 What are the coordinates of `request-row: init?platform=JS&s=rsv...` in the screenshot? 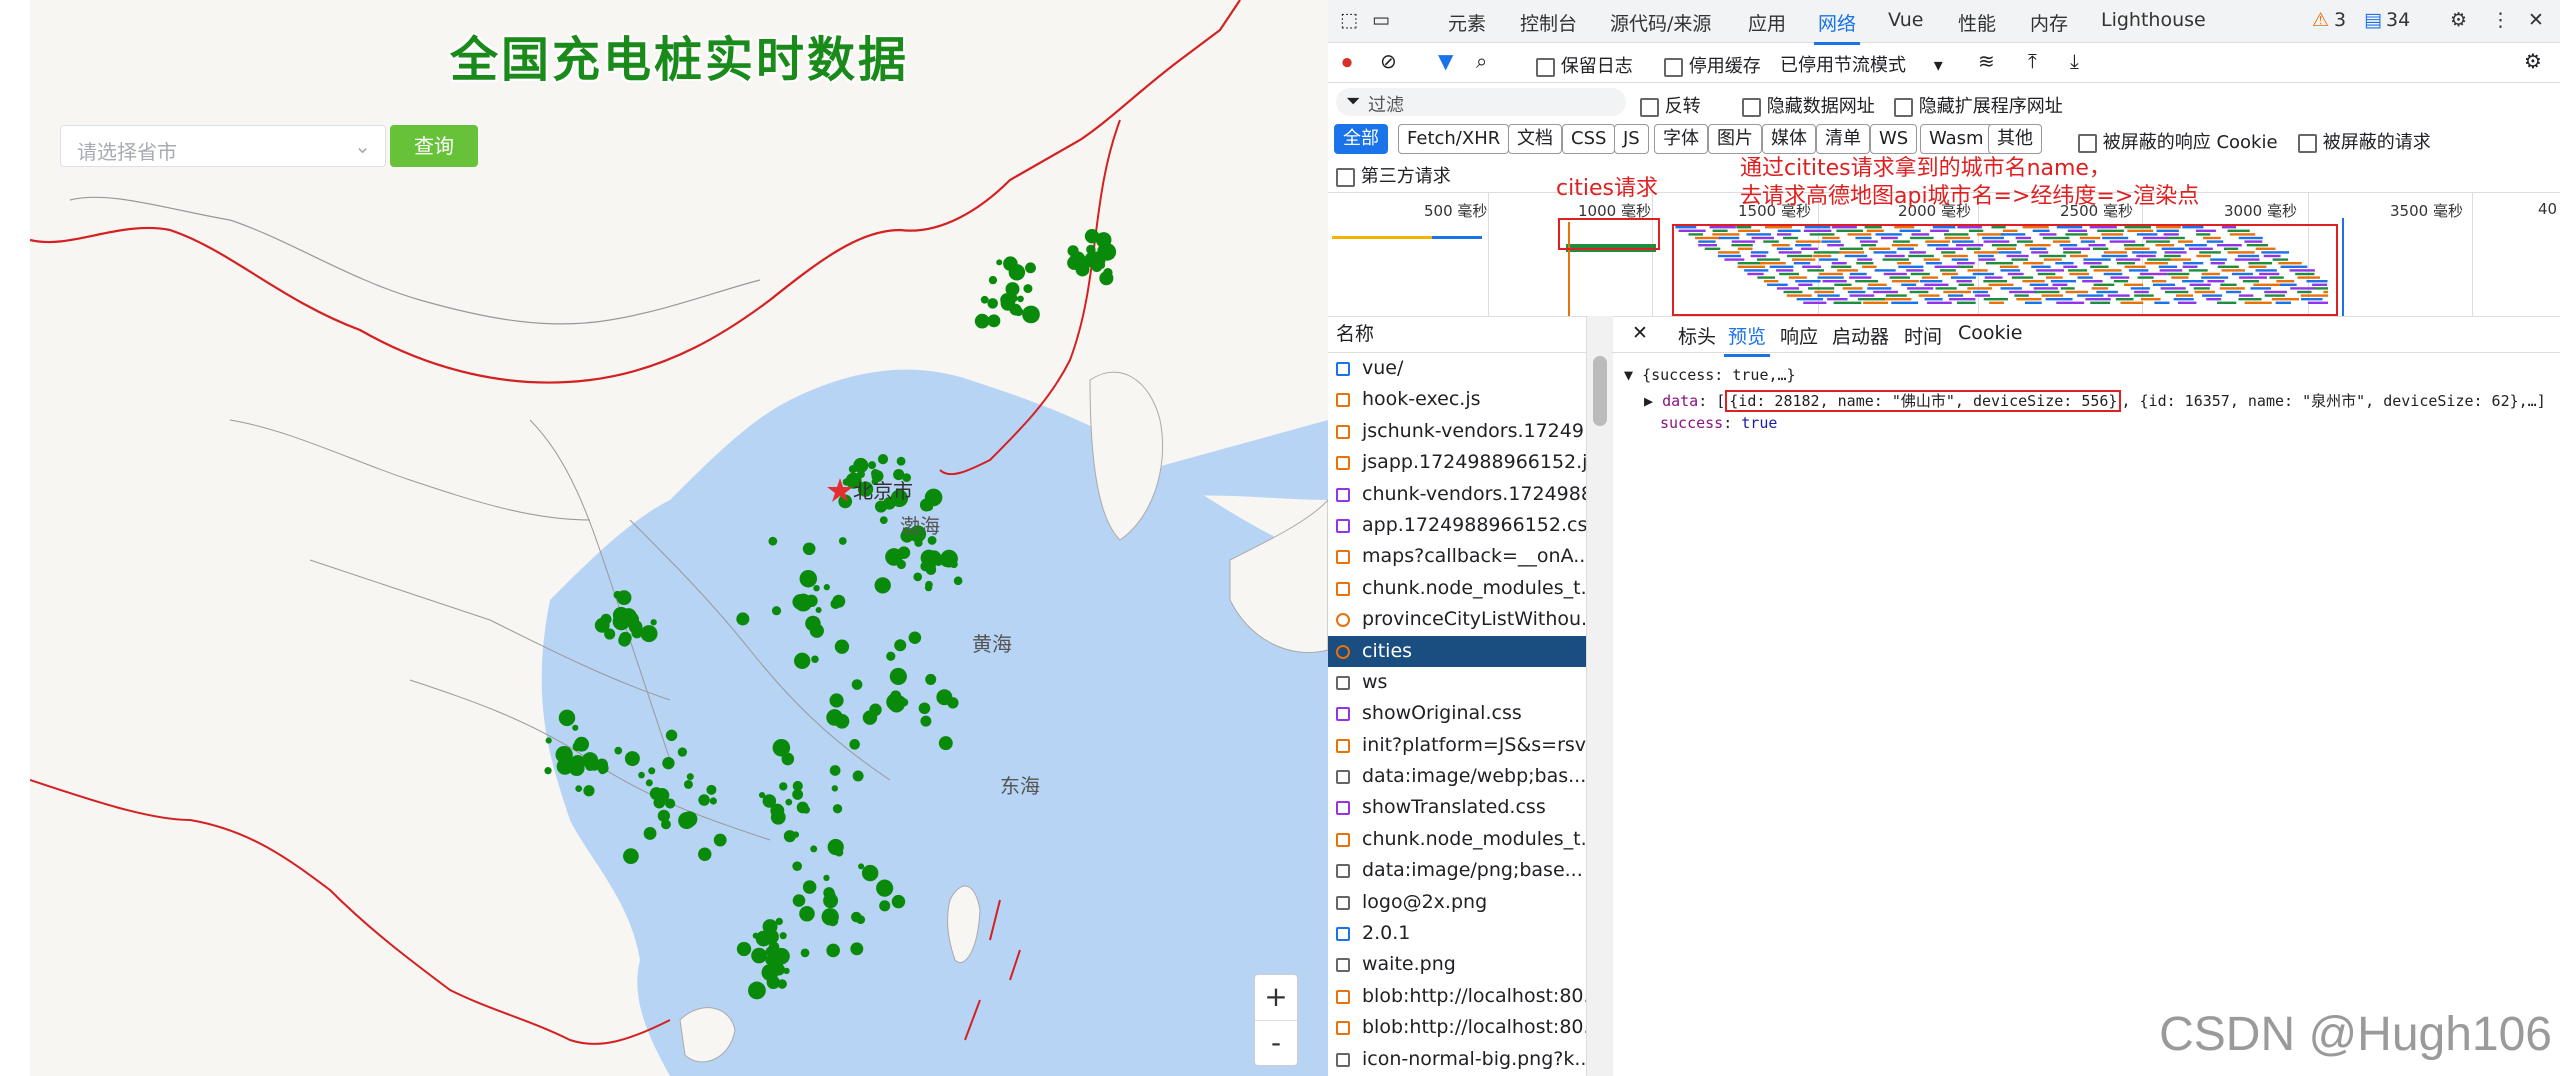 It's located at (1457, 745).